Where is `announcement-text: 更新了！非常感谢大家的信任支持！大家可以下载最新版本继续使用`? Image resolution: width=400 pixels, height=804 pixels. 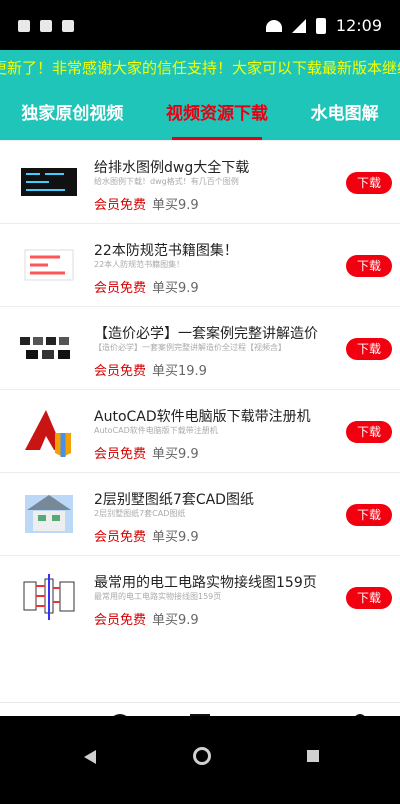 announcement-text: 更新了！非常感谢大家的信任支持！大家可以下载最新版本继续使用 is located at coordinates (200, 68).